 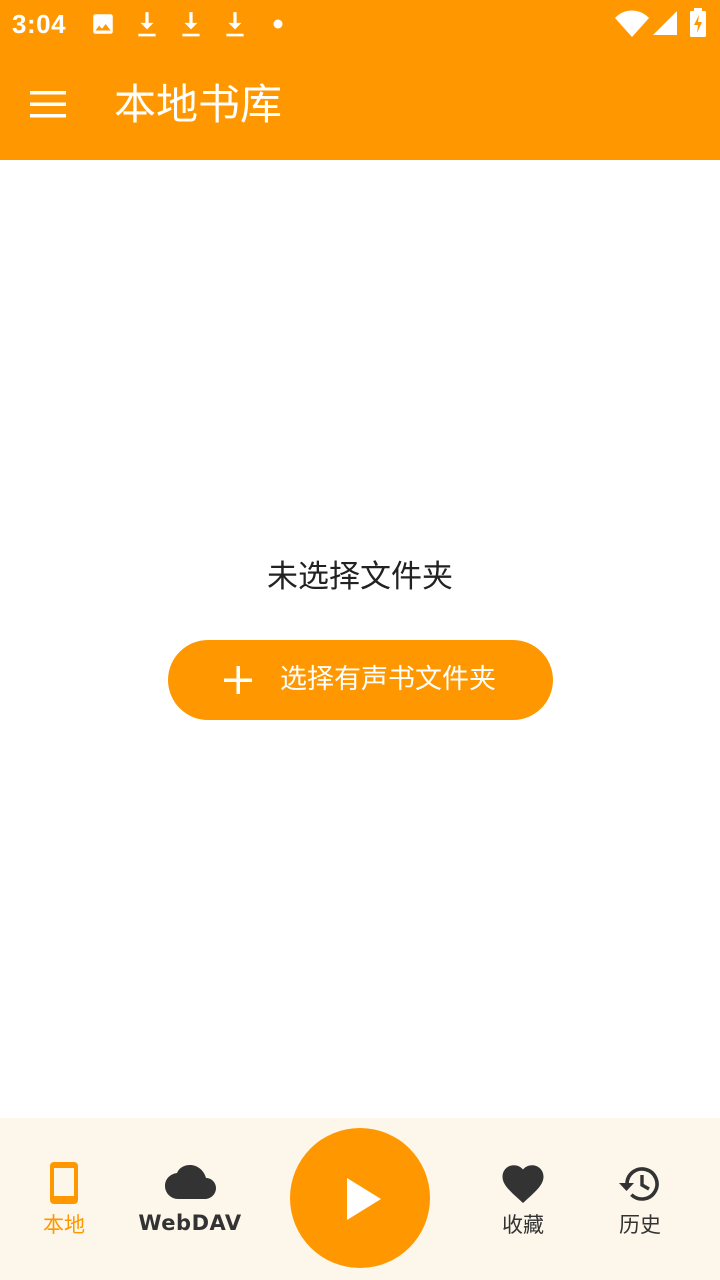 I want to click on app-bar: 本地书库, so click(x=360, y=104).